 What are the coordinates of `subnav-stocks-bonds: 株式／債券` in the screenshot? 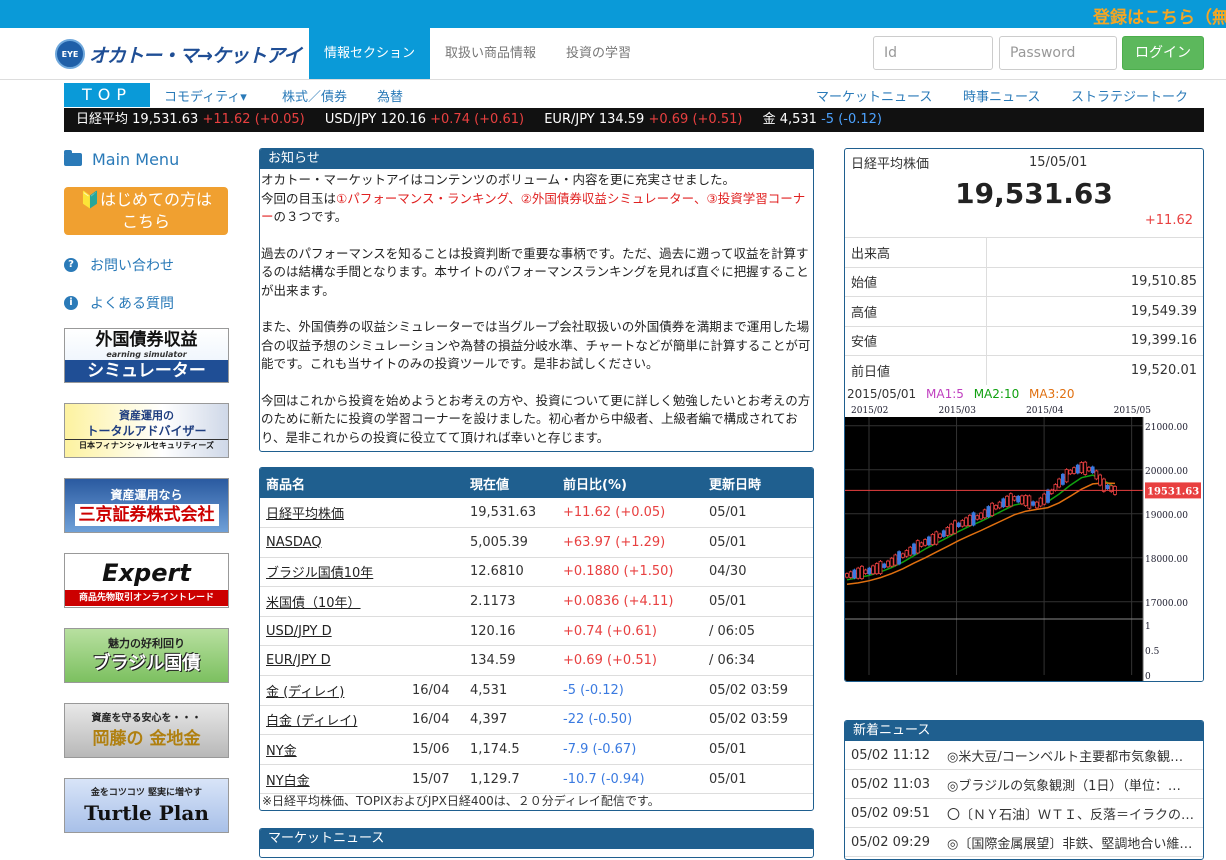 It's located at (314, 95).